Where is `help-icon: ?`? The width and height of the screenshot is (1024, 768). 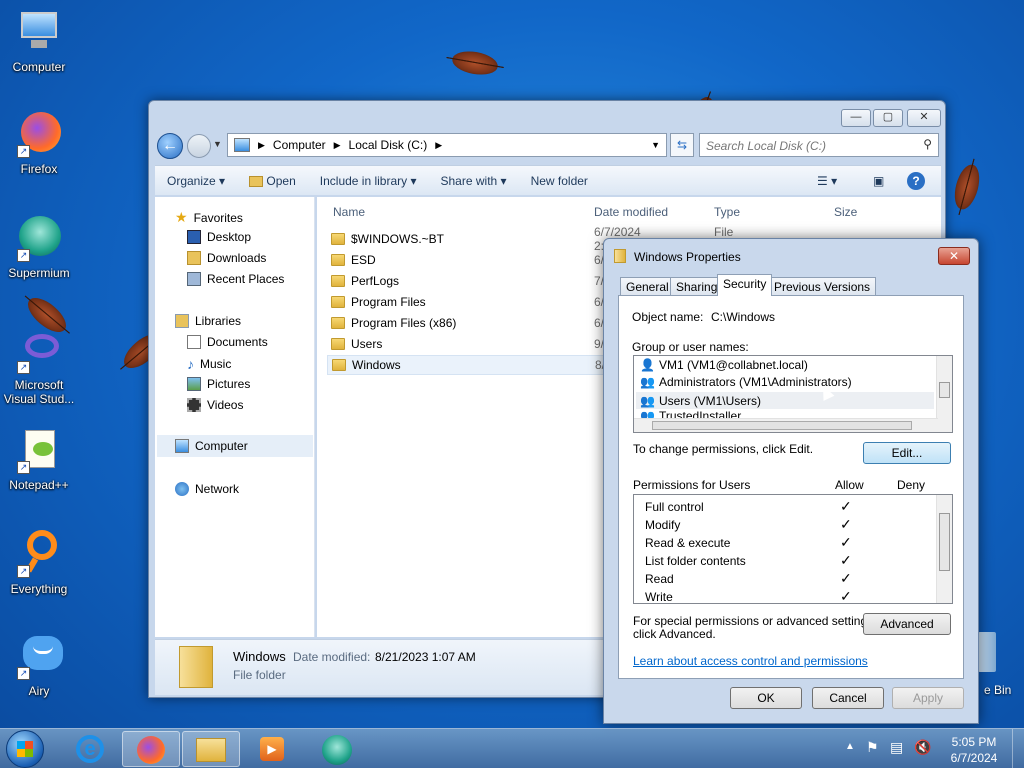 help-icon: ? is located at coordinates (916, 180).